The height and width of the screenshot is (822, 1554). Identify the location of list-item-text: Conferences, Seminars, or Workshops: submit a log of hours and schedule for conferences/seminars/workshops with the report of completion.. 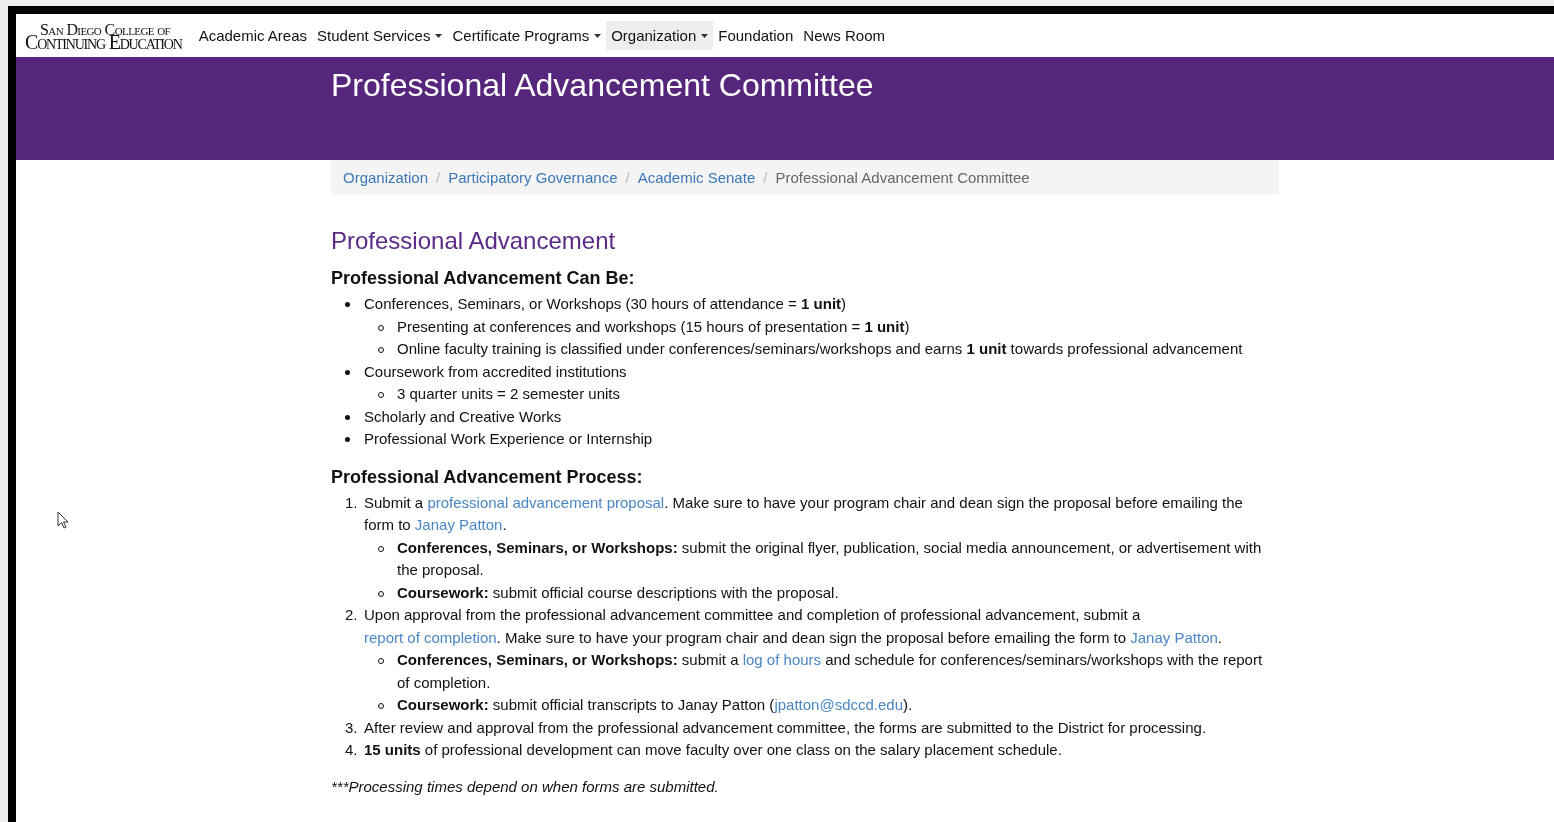
(830, 671).